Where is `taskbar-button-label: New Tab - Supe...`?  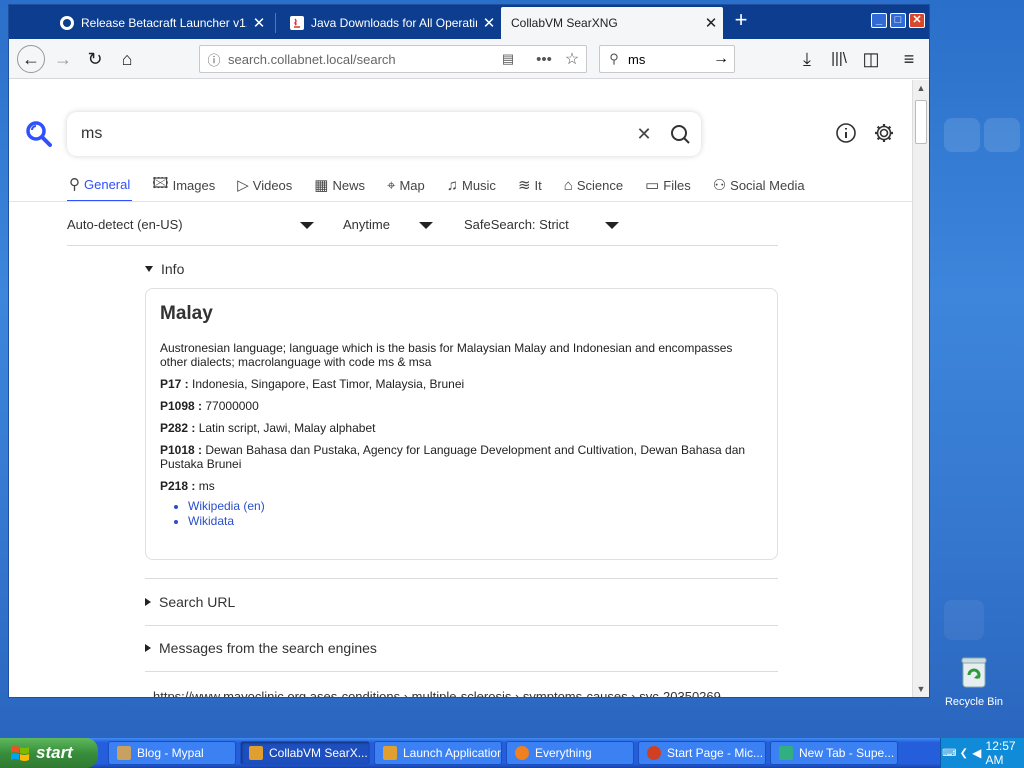 taskbar-button-label: New Tab - Supe... is located at coordinates (847, 753).